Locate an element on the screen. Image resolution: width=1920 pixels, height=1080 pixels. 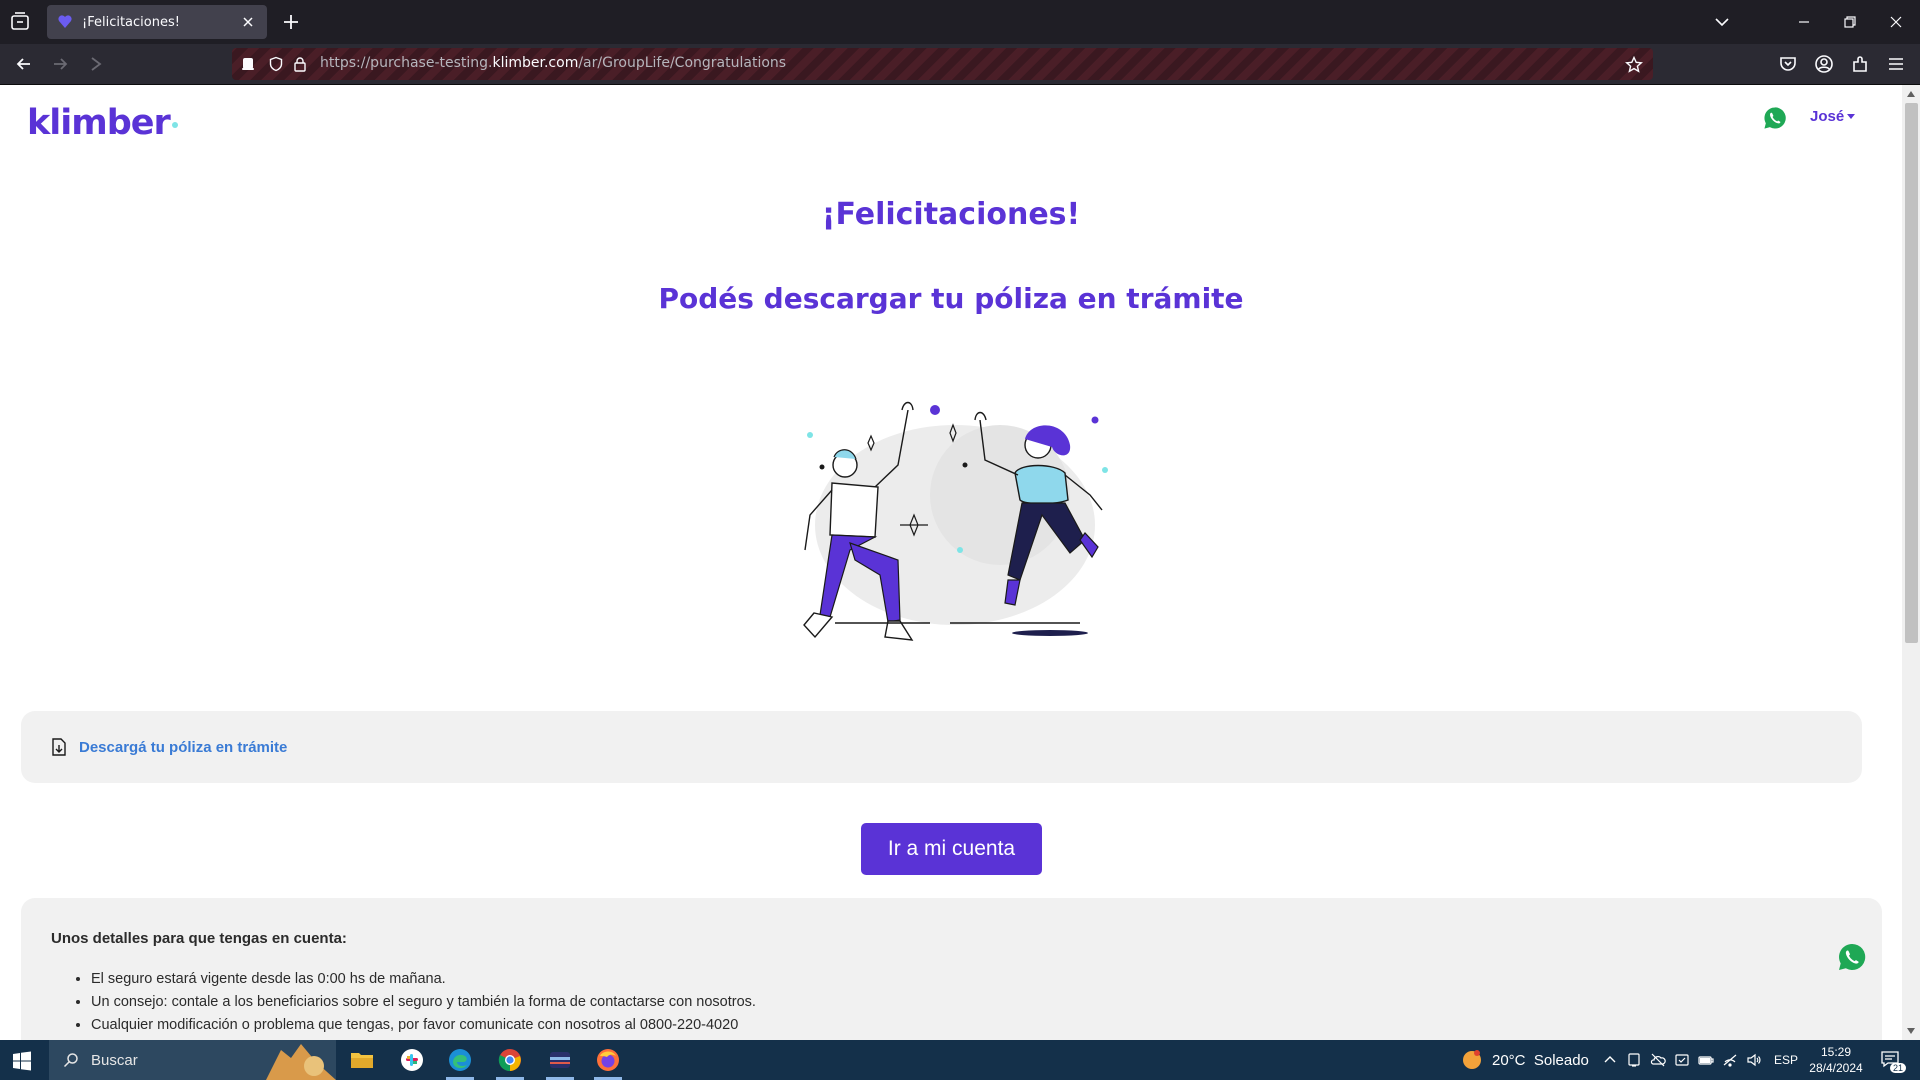
minimize-icon is located at coordinates (1804, 22).